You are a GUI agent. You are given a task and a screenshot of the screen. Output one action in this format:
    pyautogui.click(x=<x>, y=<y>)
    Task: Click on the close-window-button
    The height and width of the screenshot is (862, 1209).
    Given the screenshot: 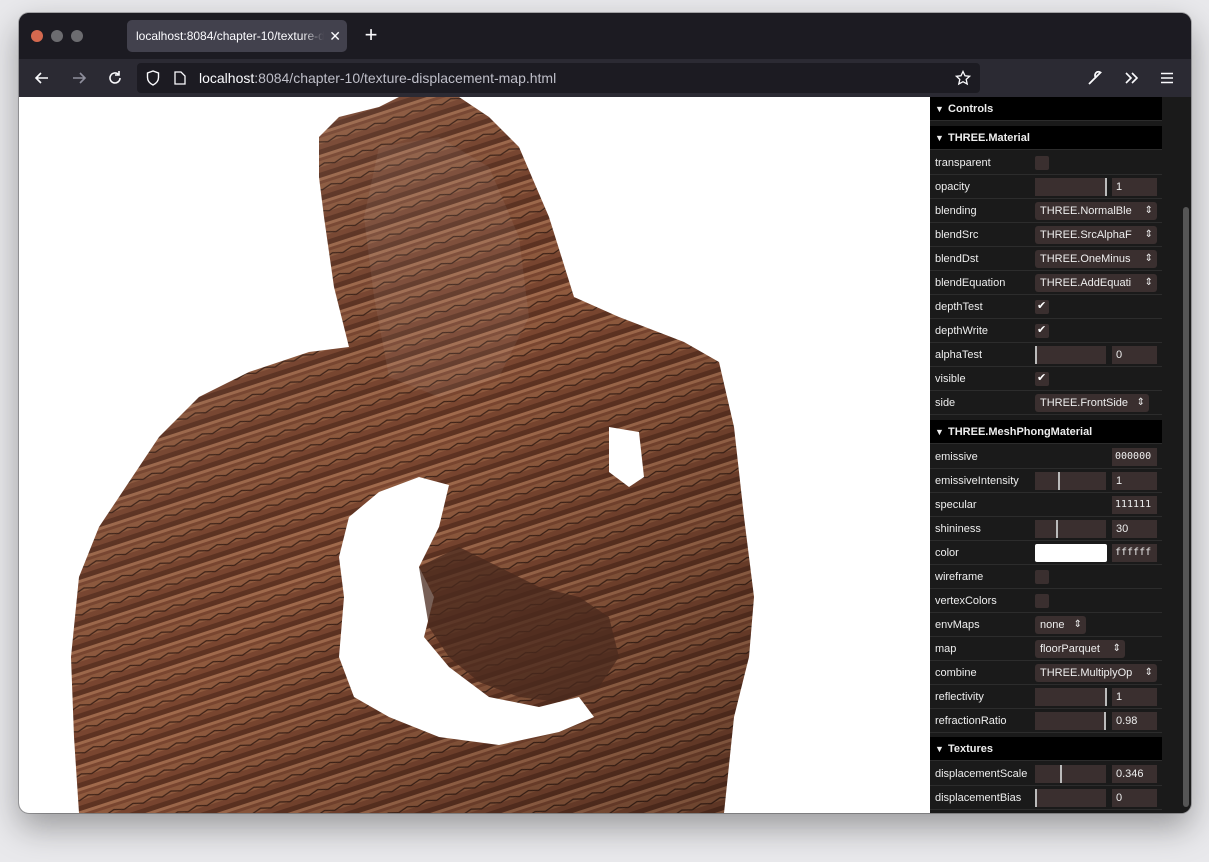 What is the action you would take?
    pyautogui.click(x=37, y=36)
    